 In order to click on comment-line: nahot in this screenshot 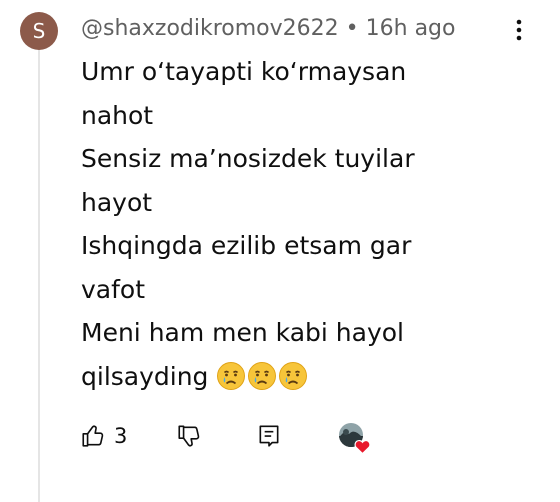, I will do `click(117, 115)`.